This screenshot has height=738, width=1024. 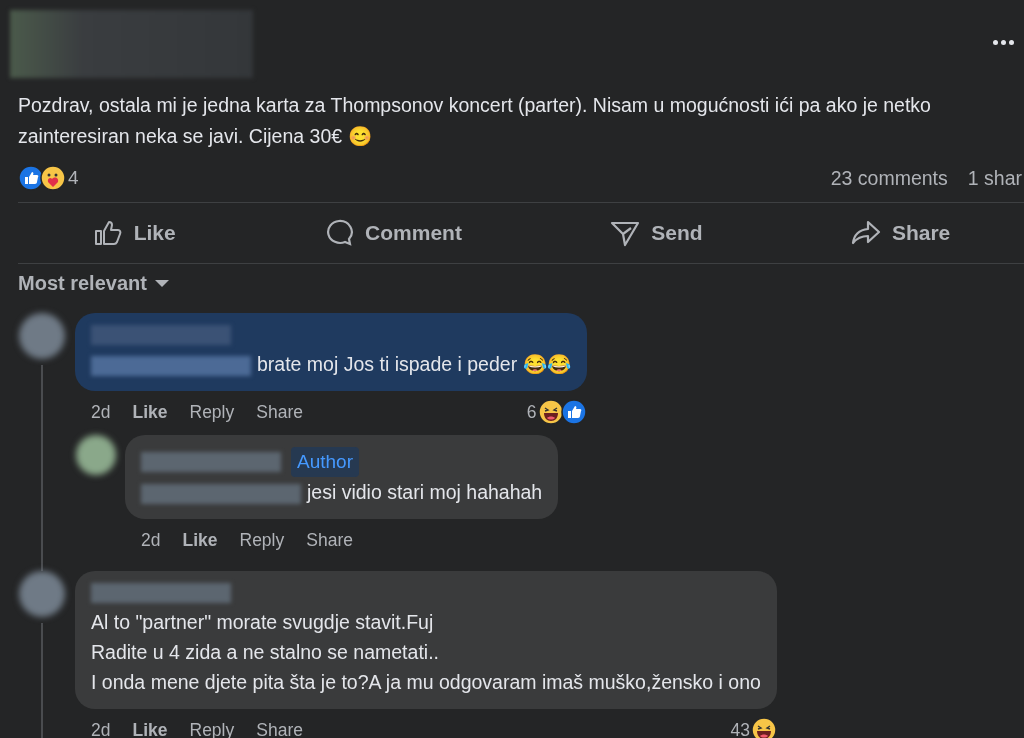 What do you see at coordinates (161, 283) in the screenshot?
I see `caret-icon` at bounding box center [161, 283].